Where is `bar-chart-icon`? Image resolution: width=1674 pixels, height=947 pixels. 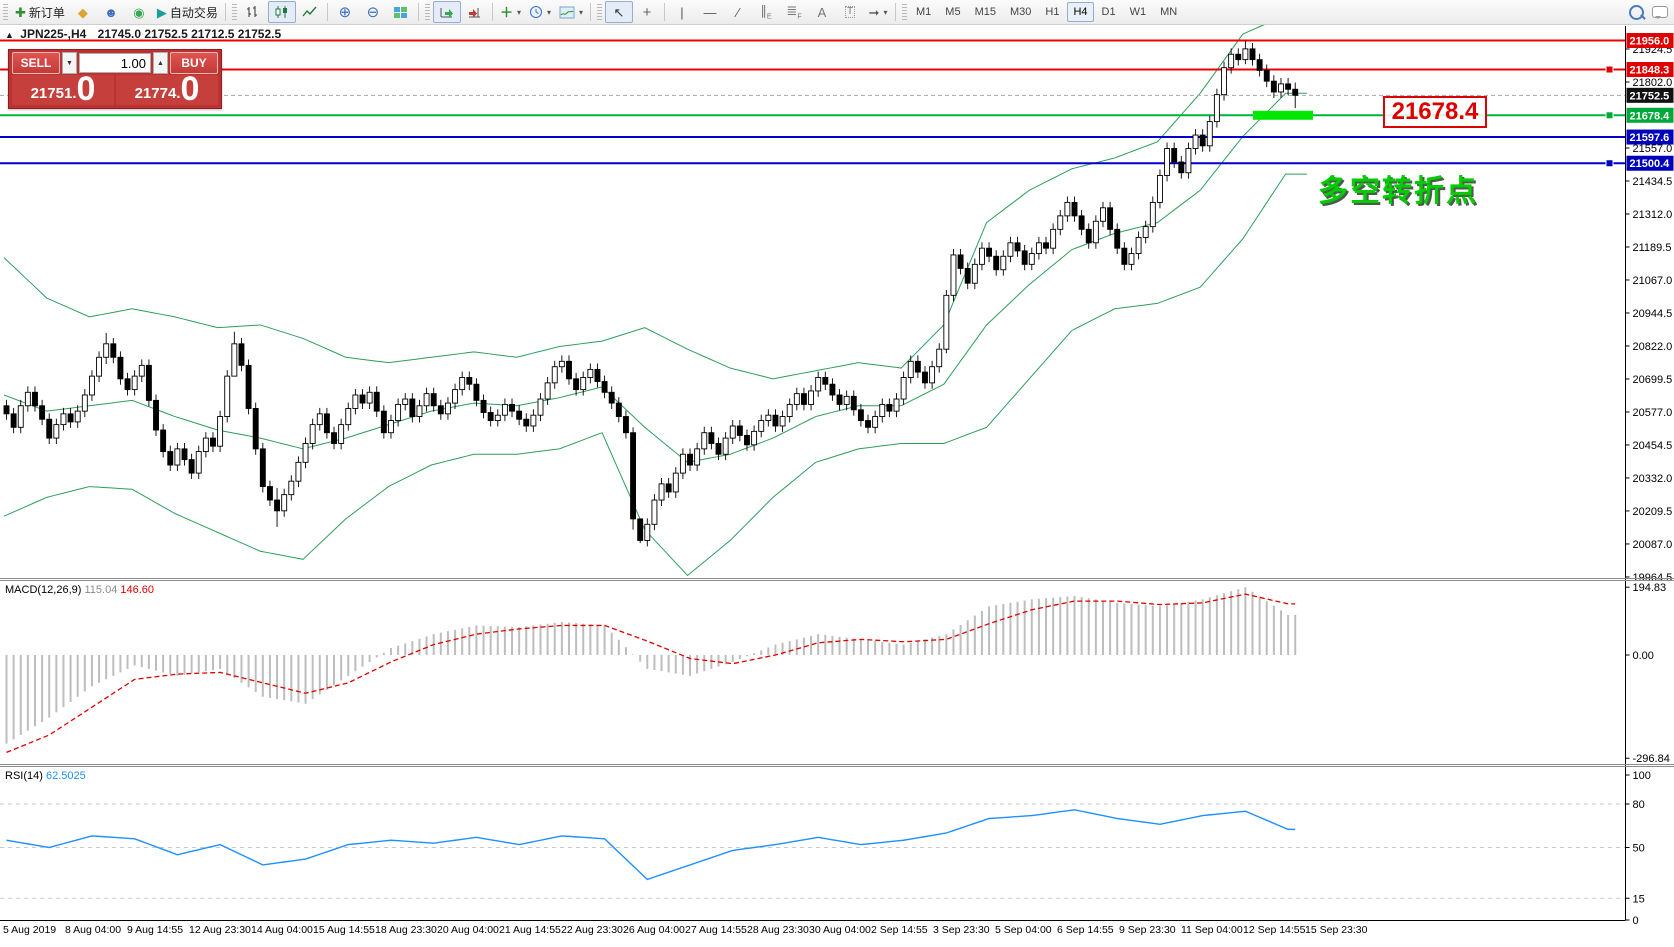
bar-chart-icon is located at coordinates (252, 11).